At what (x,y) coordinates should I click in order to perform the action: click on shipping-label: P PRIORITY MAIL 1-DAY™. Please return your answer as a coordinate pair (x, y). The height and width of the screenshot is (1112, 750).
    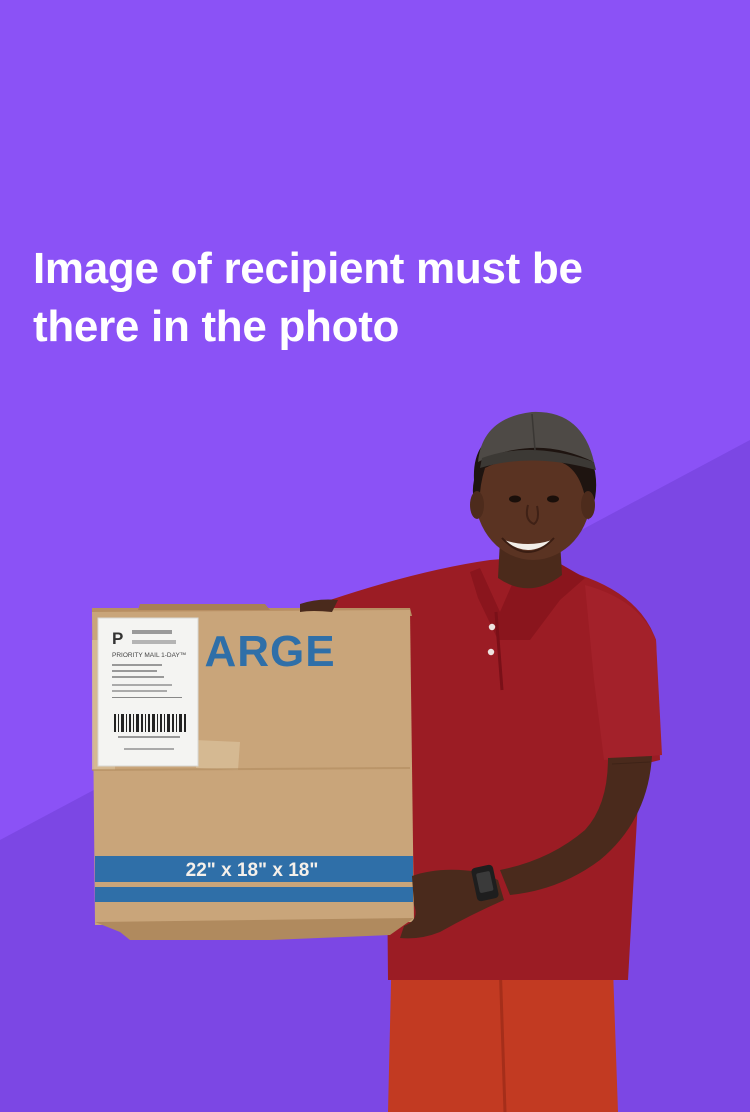
    Looking at the image, I should click on (148, 692).